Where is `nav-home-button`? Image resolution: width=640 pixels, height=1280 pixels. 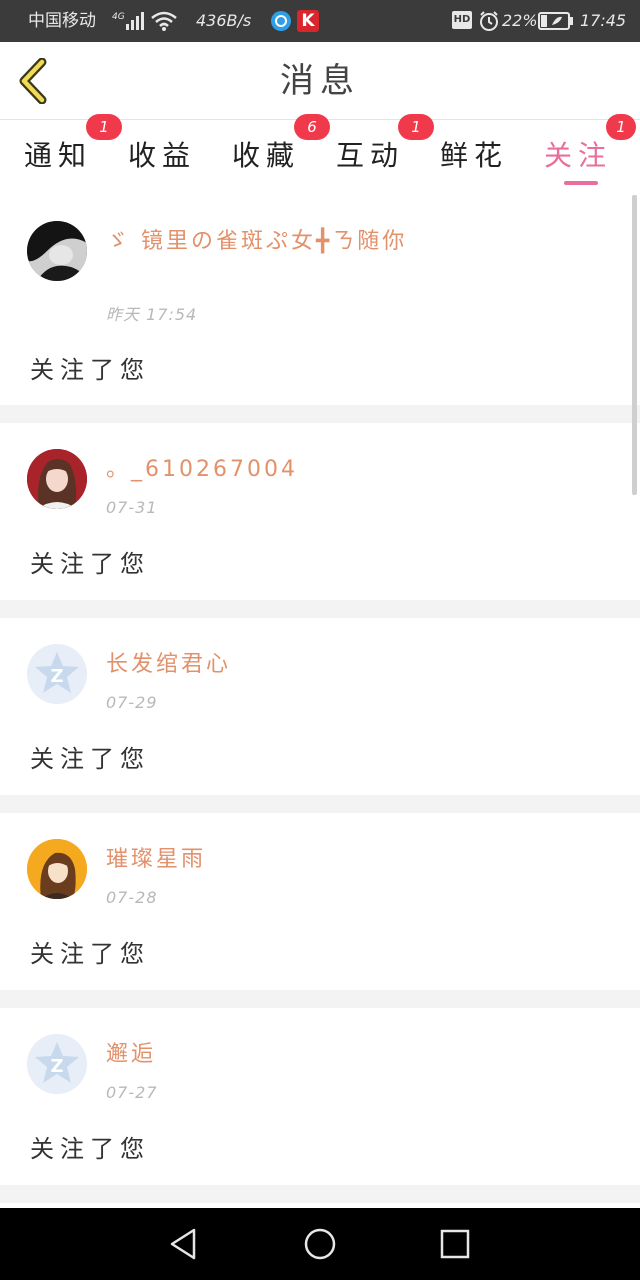
nav-home-button is located at coordinates (320, 1244).